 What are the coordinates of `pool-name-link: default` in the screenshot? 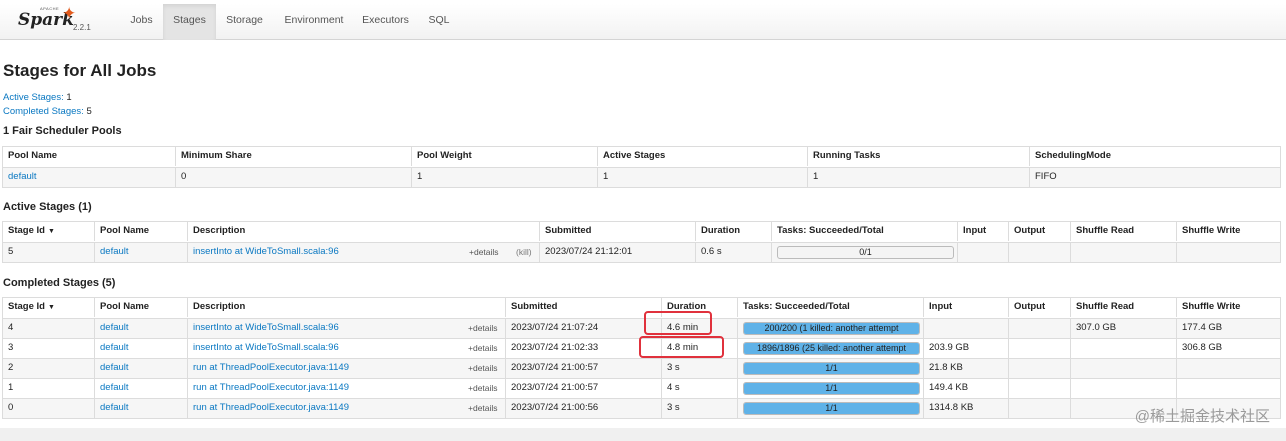 It's located at (22, 176).